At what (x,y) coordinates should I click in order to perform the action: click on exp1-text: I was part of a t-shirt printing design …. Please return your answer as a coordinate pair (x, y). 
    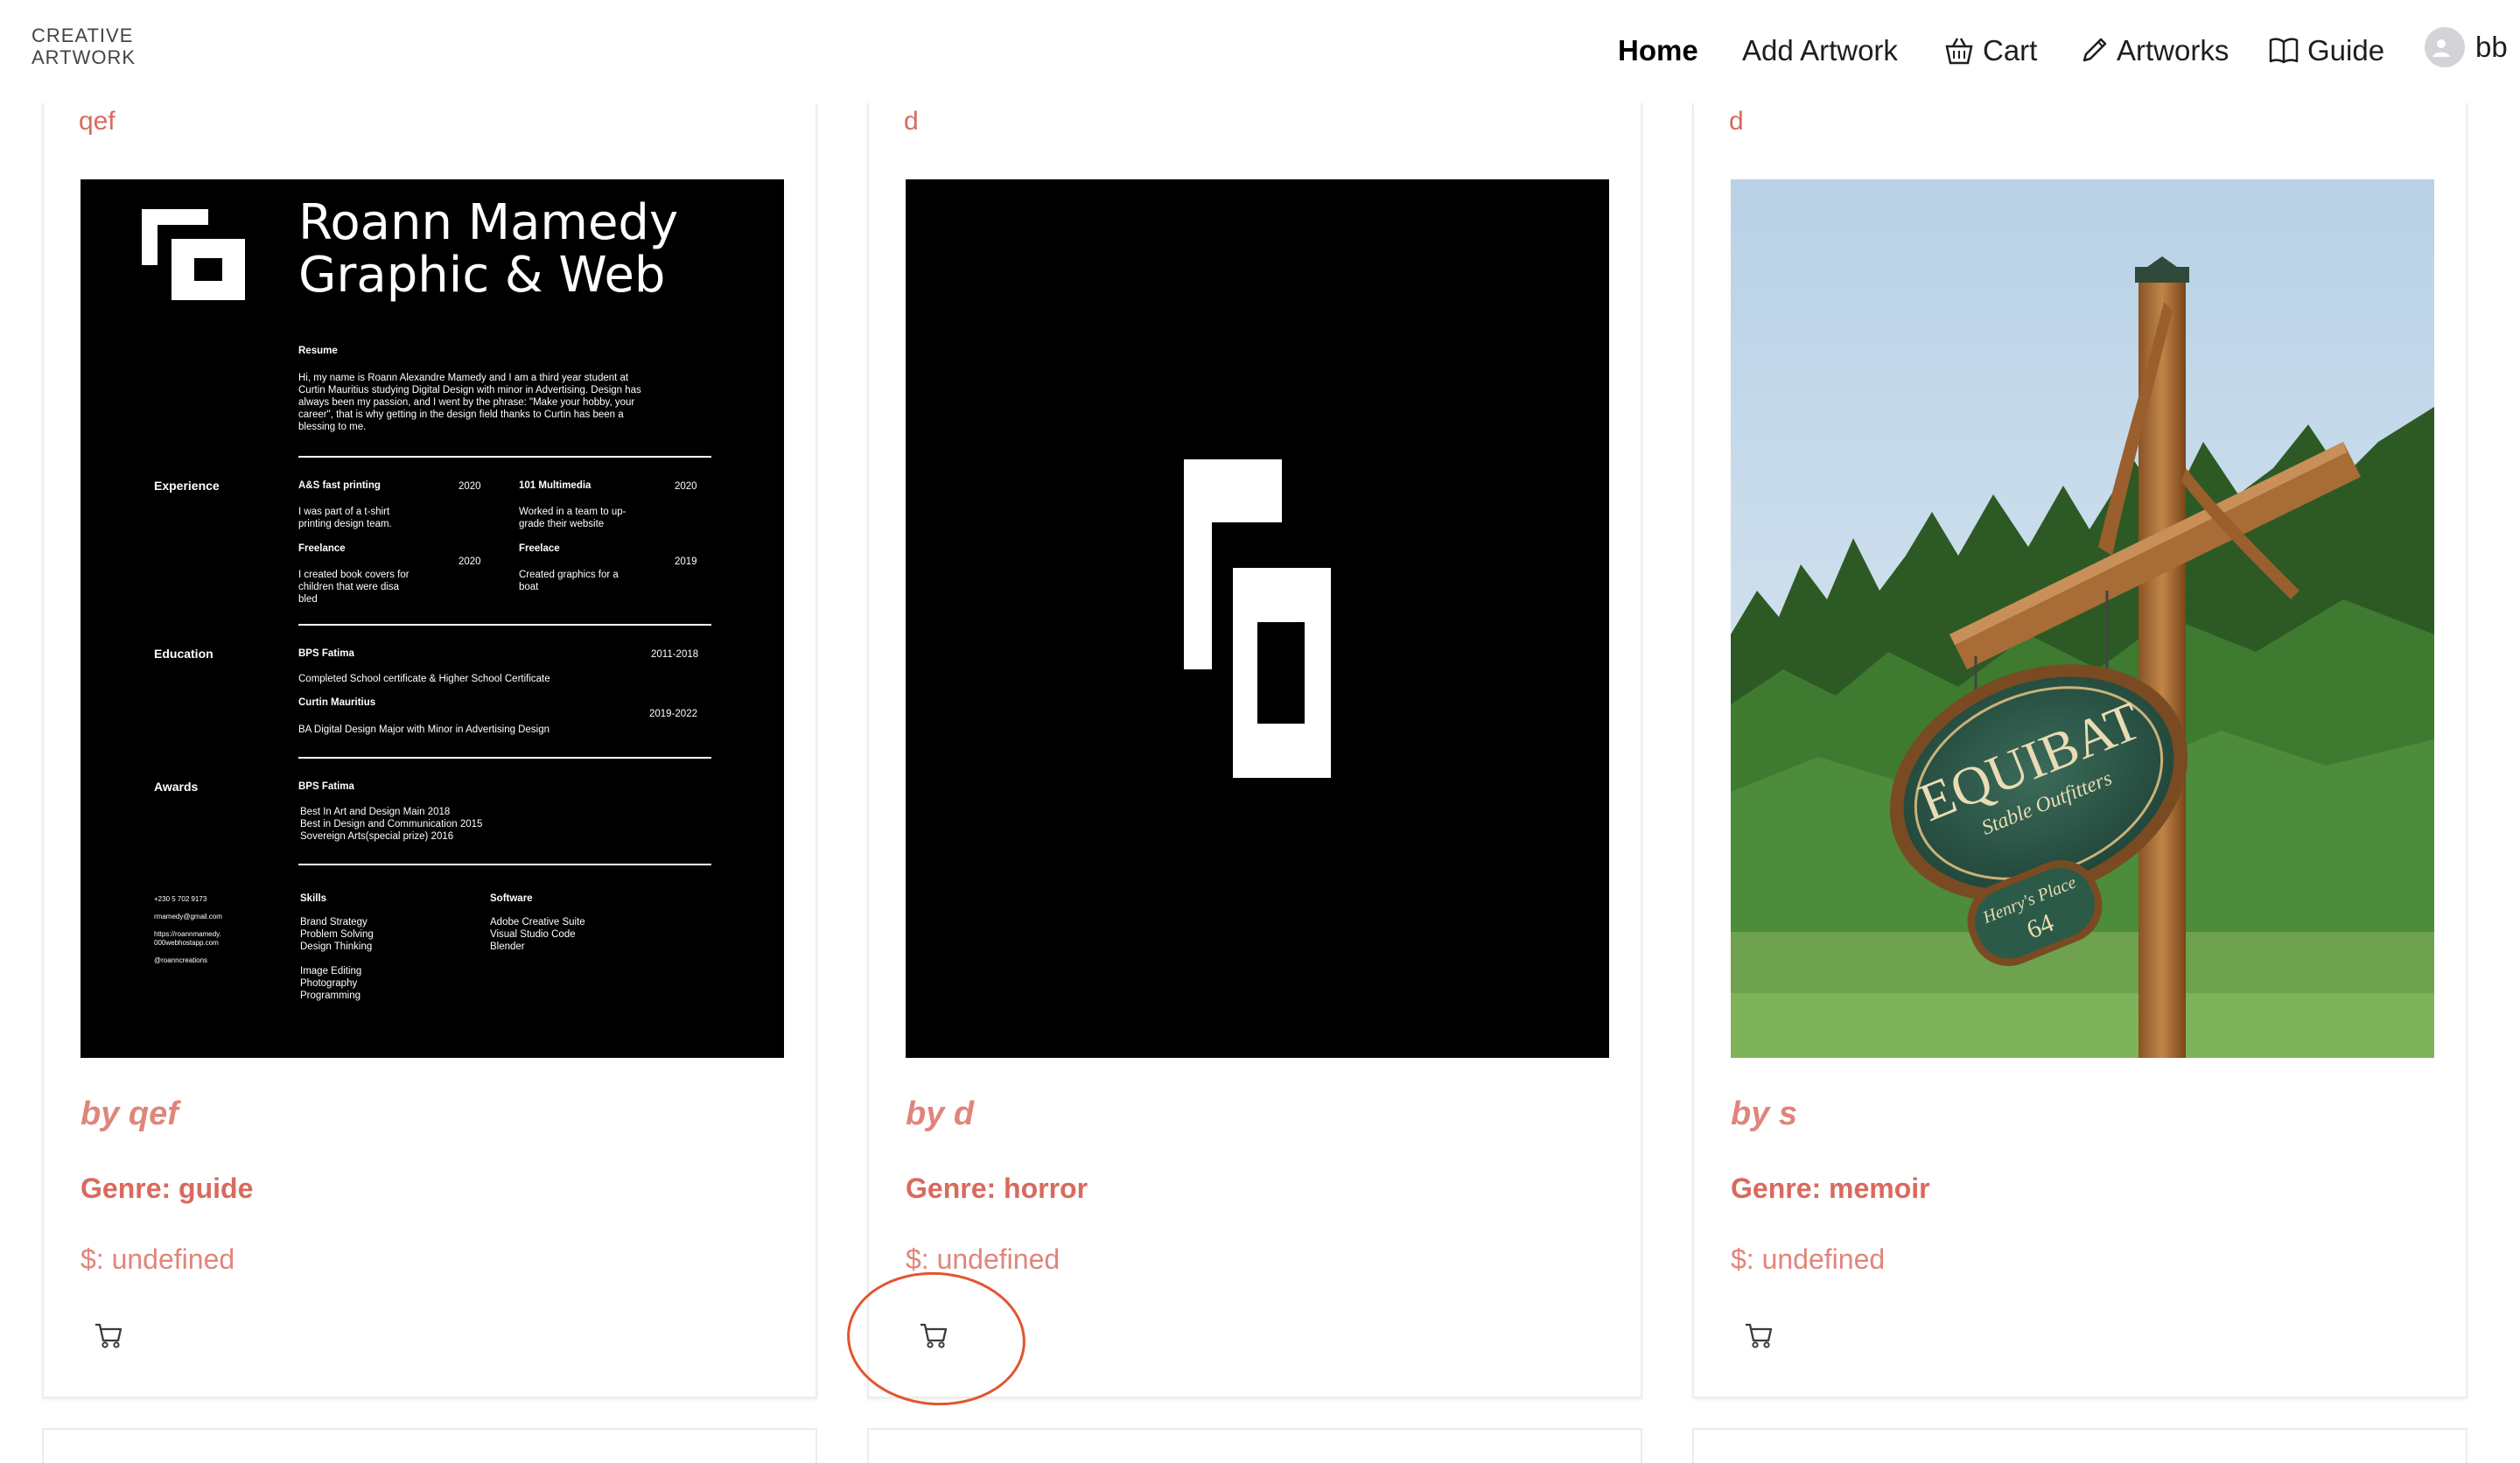
    Looking at the image, I should click on (345, 518).